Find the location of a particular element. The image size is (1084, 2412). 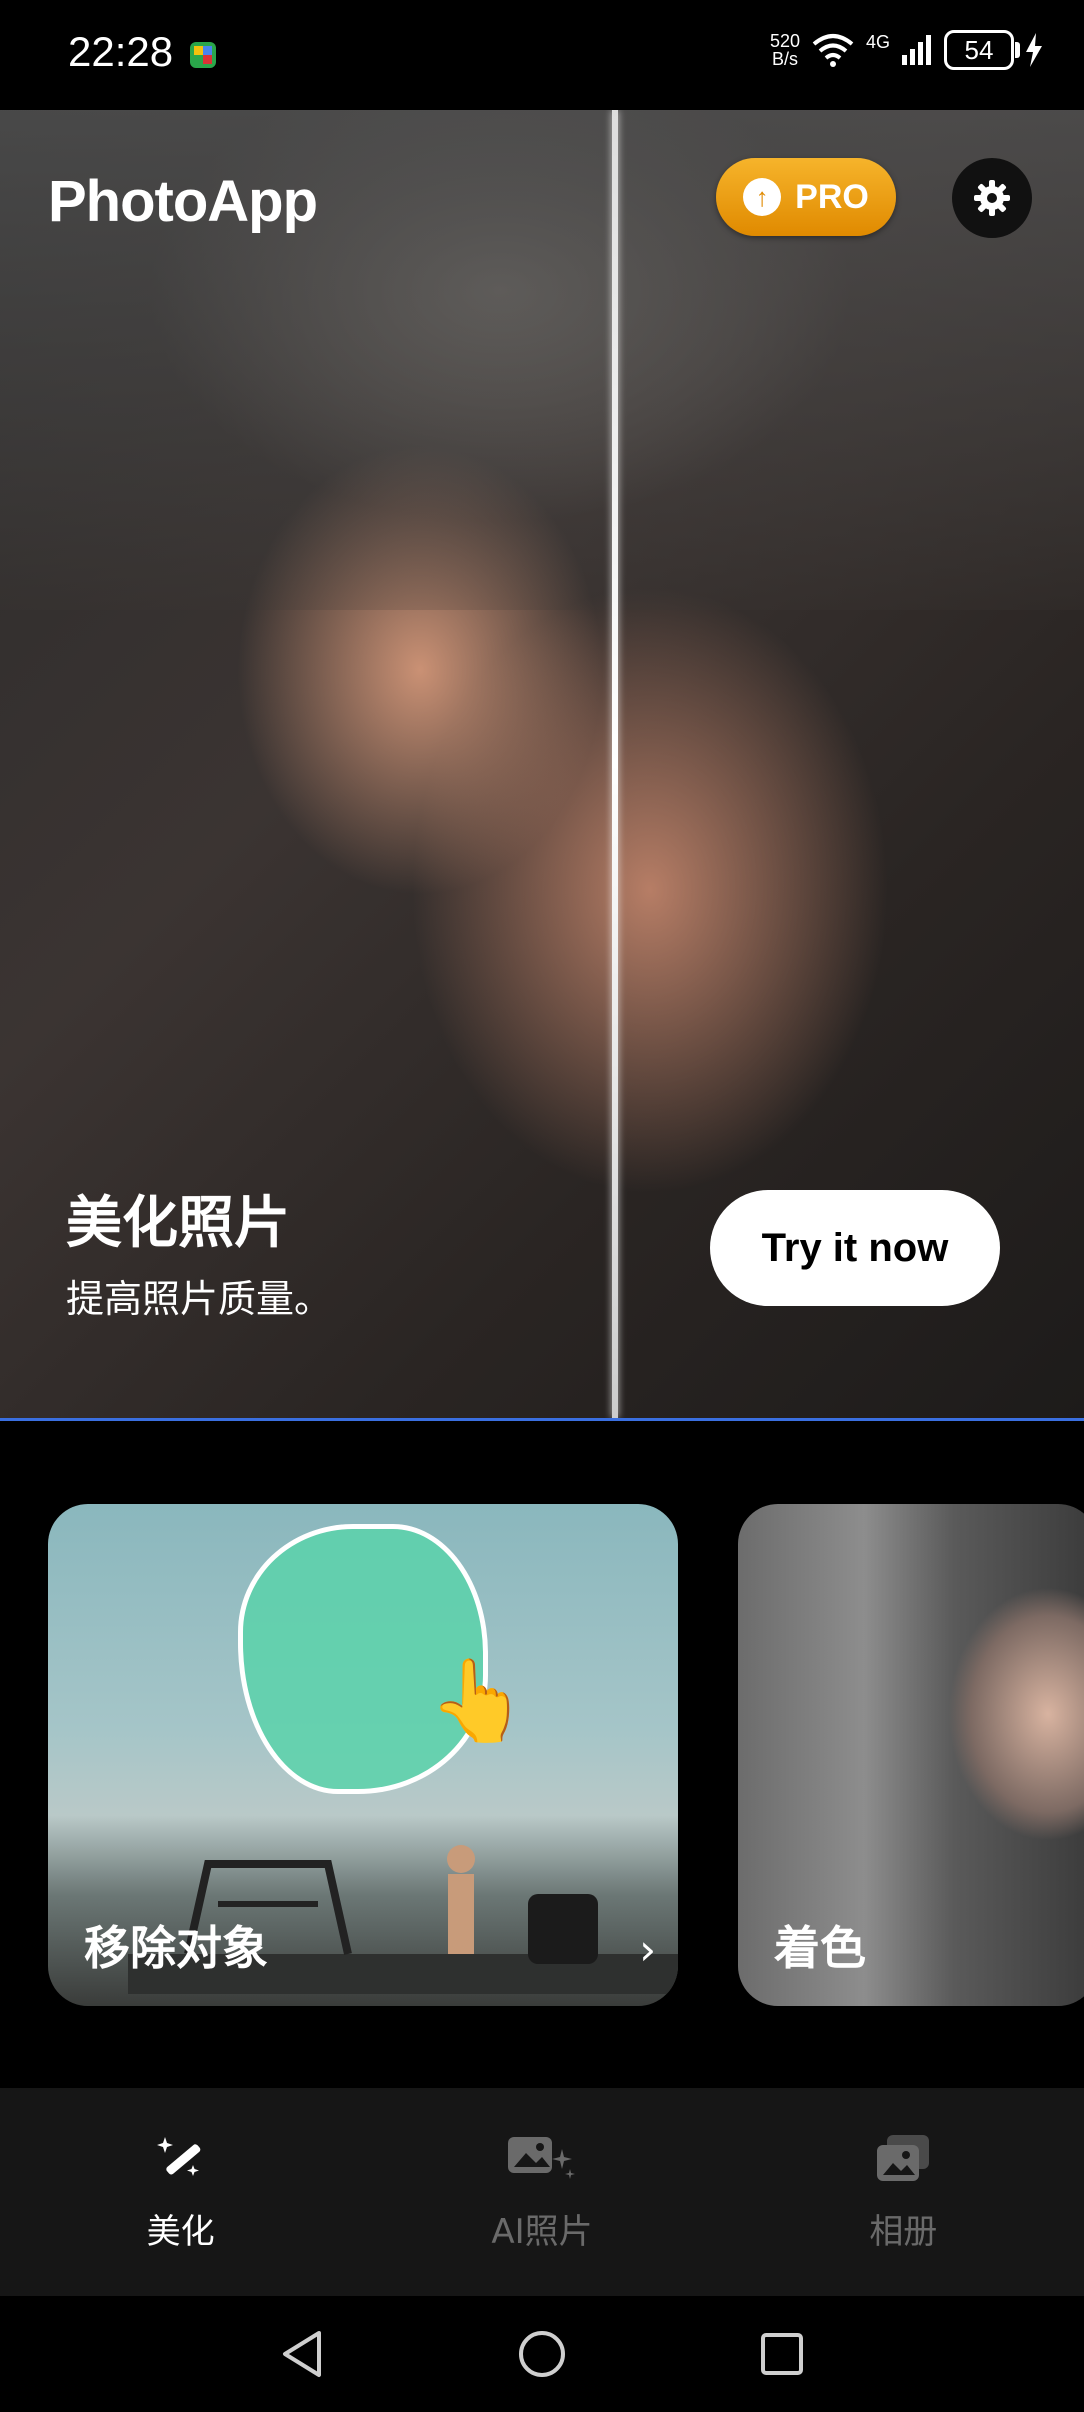

system-navigation-bar is located at coordinates (542, 2354).